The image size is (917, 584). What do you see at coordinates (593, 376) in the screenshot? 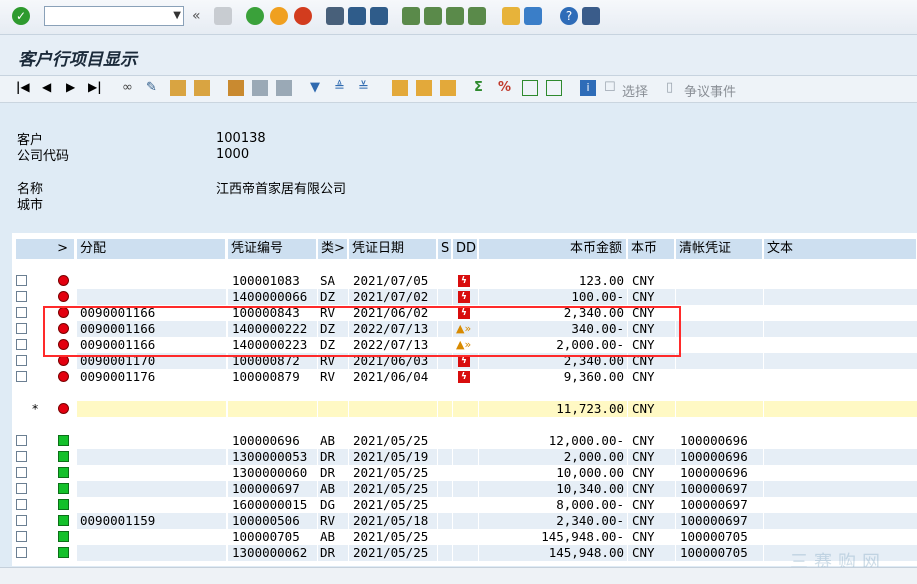
I see `amount-cell: 9,360.00` at bounding box center [593, 376].